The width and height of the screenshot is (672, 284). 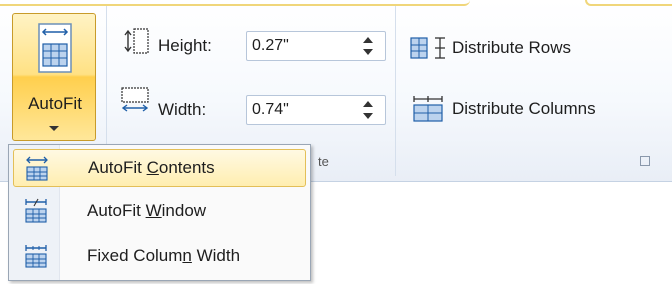 I want to click on menu-item-fixed-column-width: Fixed Column Width, so click(x=159, y=256).